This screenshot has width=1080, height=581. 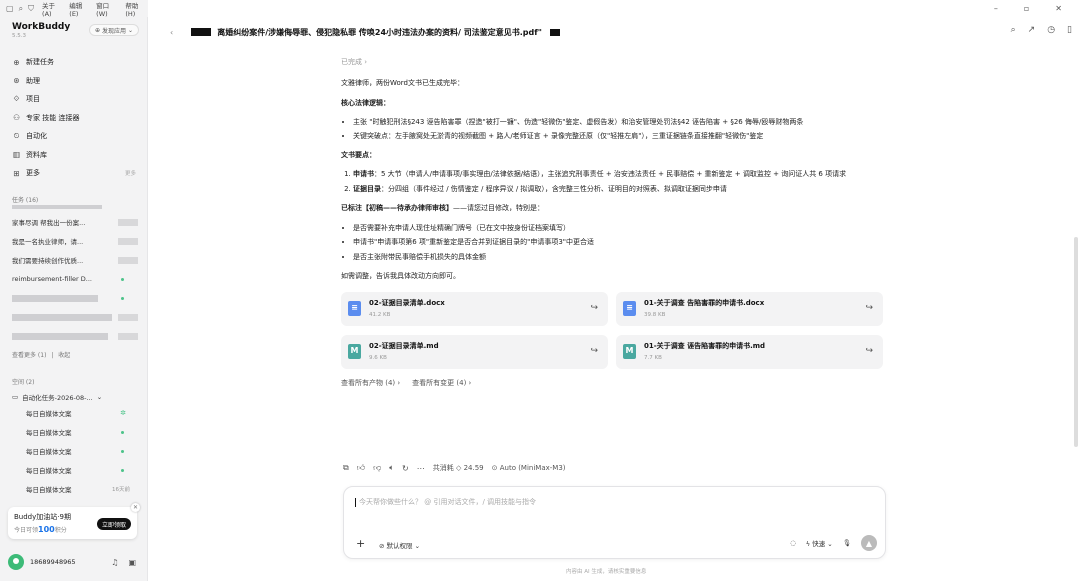 What do you see at coordinates (996, 8) in the screenshot?
I see `minimize-icon: –` at bounding box center [996, 8].